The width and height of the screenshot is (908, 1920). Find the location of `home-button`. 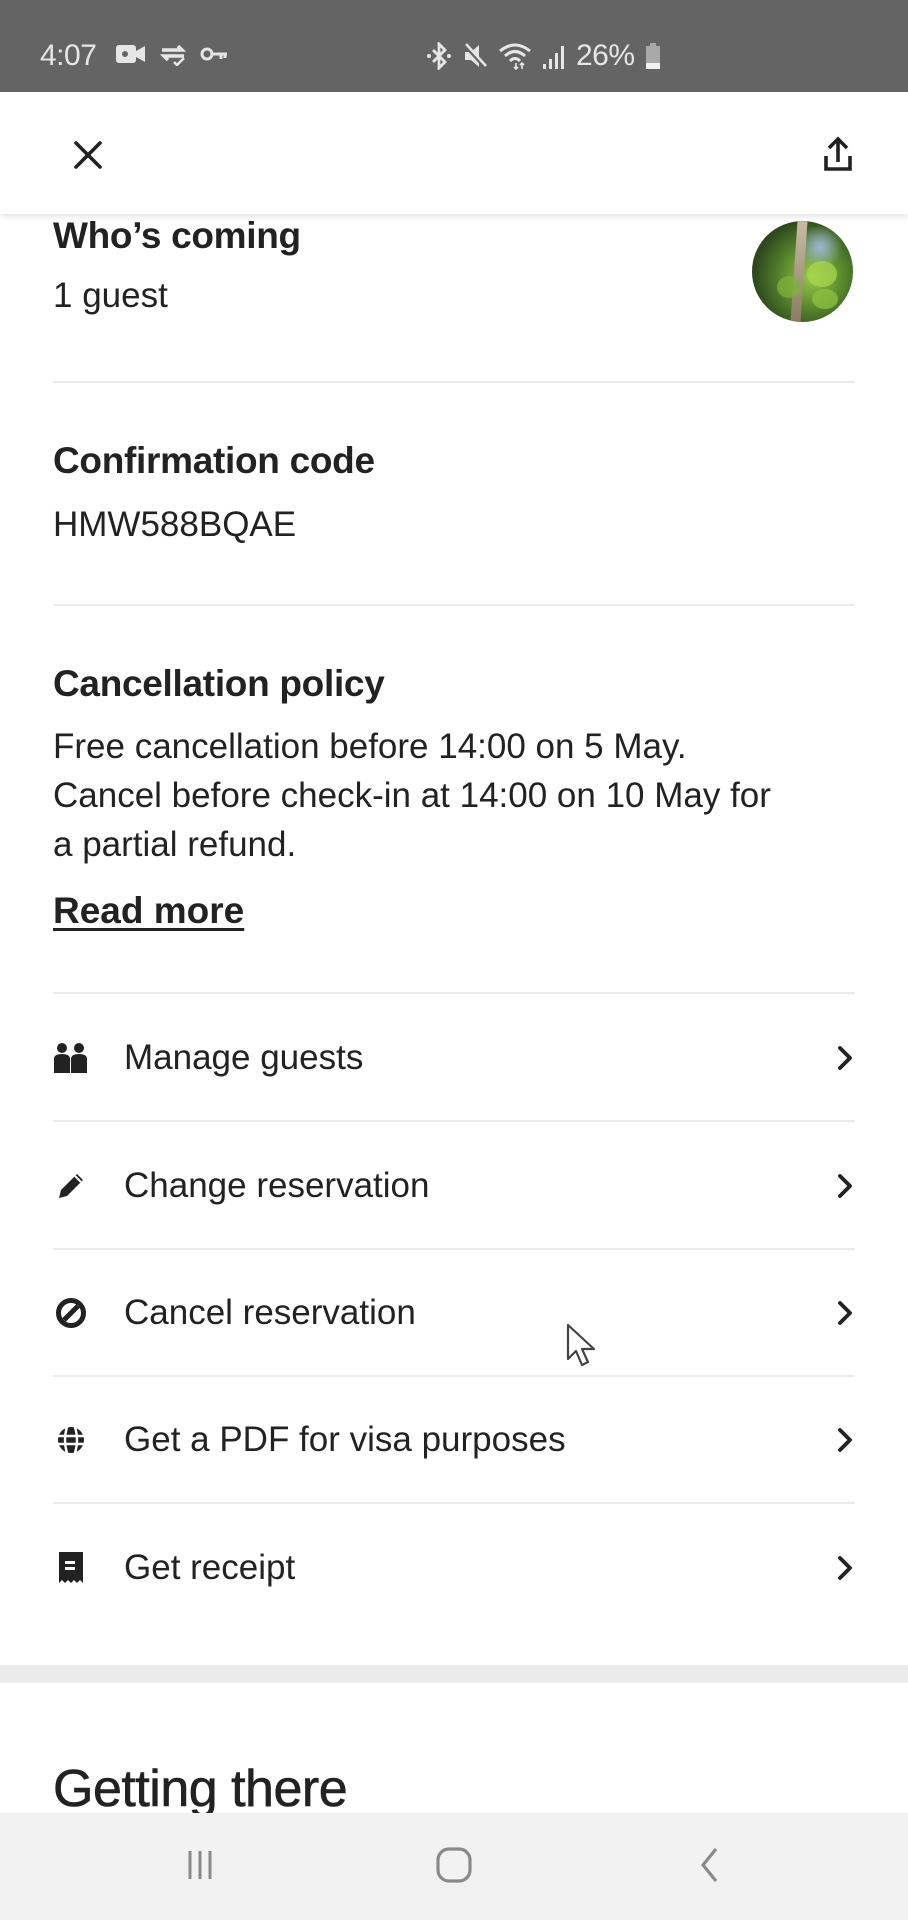

home-button is located at coordinates (454, 1865).